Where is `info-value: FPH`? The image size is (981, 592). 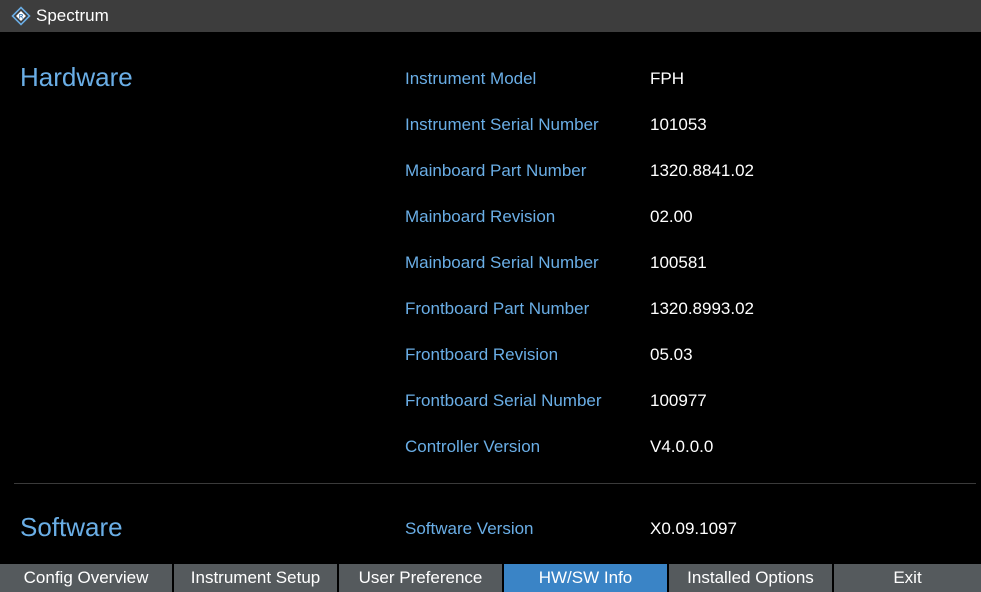
info-value: FPH is located at coordinates (667, 78).